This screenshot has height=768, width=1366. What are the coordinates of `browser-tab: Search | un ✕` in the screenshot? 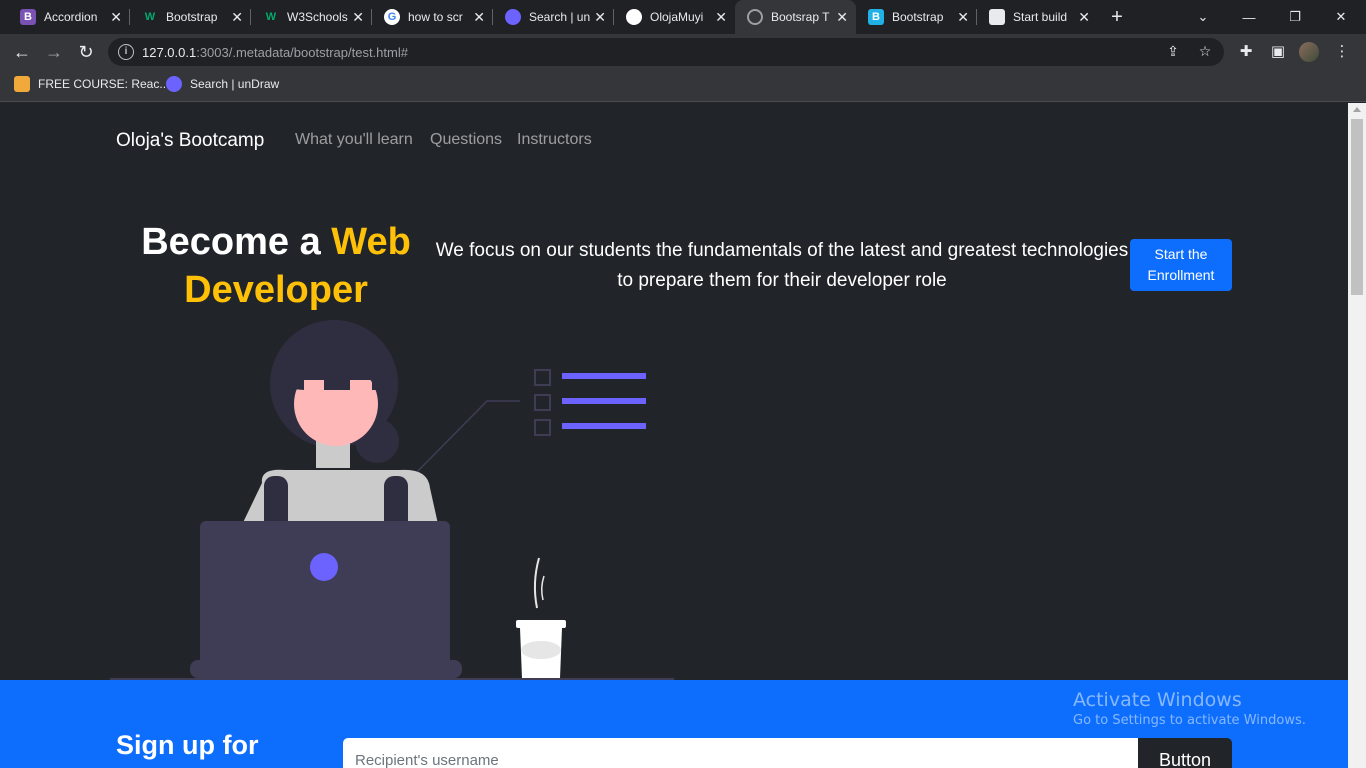 It's located at (553, 17).